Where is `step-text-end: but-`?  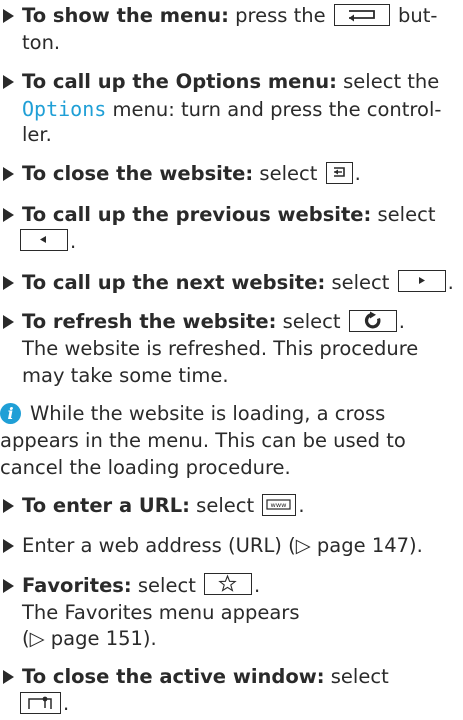 step-text-end: but- is located at coordinates (414, 15).